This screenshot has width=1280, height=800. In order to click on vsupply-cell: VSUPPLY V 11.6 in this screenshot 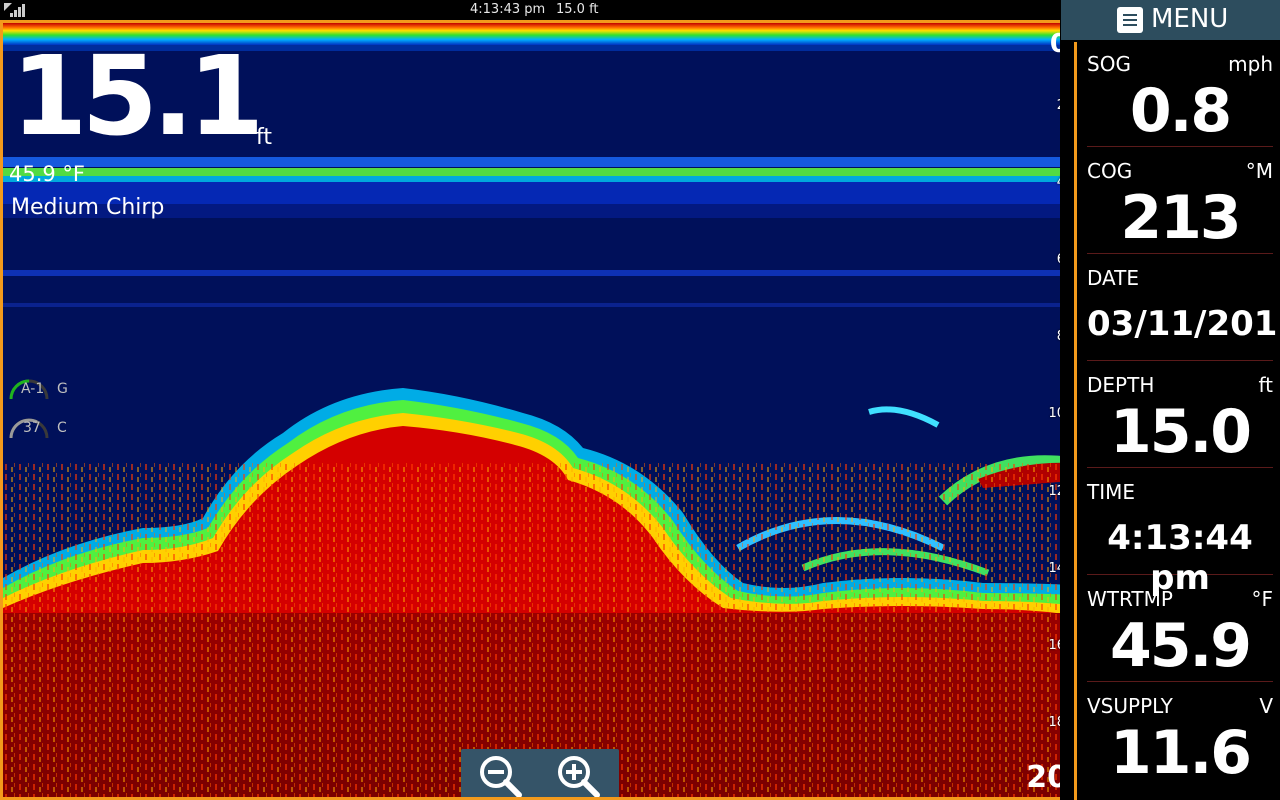, I will do `click(1180, 736)`.